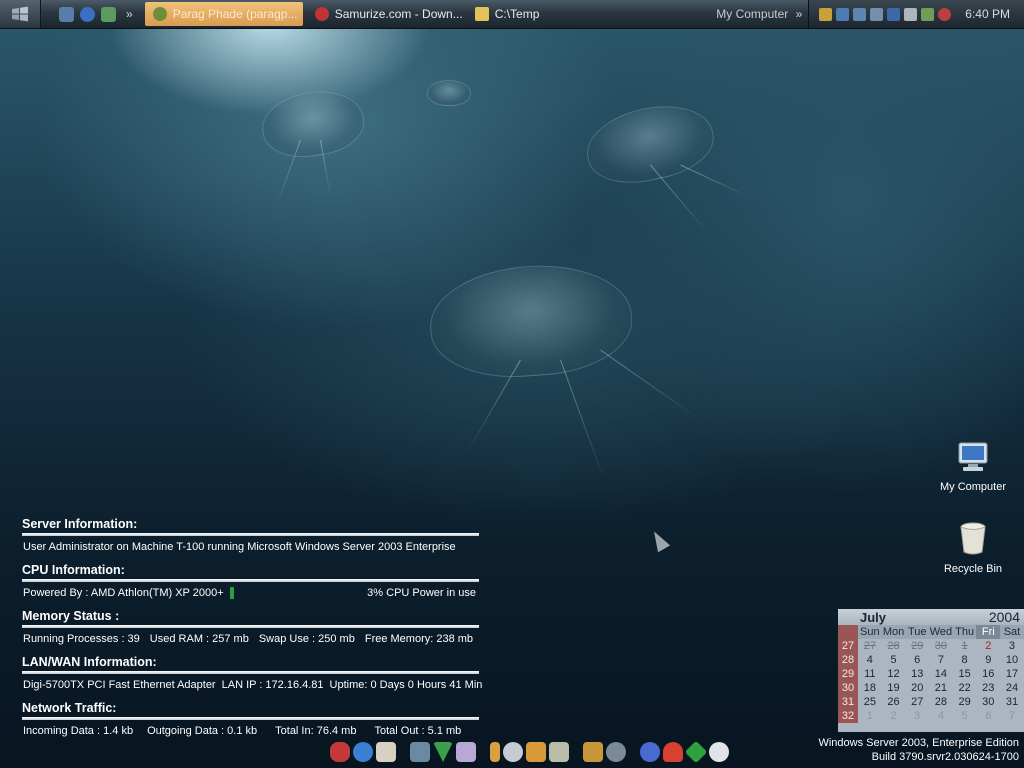  What do you see at coordinates (973, 548) in the screenshot?
I see `desktop-icon-recycle-bin: Recycle Bin` at bounding box center [973, 548].